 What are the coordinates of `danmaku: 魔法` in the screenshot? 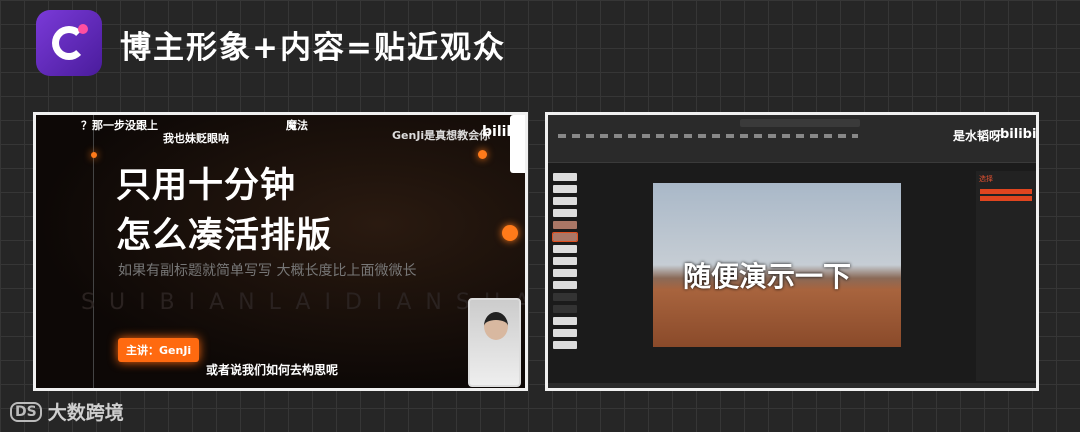 It's located at (297, 125).